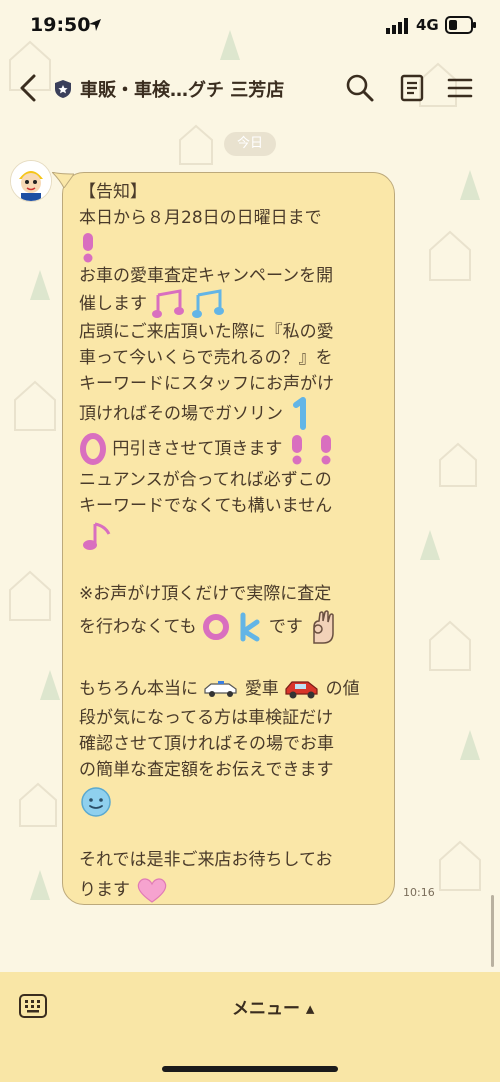 The width and height of the screenshot is (500, 1082). Describe the element at coordinates (168, 303) in the screenshot. I see `music-notes-pink-icon` at that location.